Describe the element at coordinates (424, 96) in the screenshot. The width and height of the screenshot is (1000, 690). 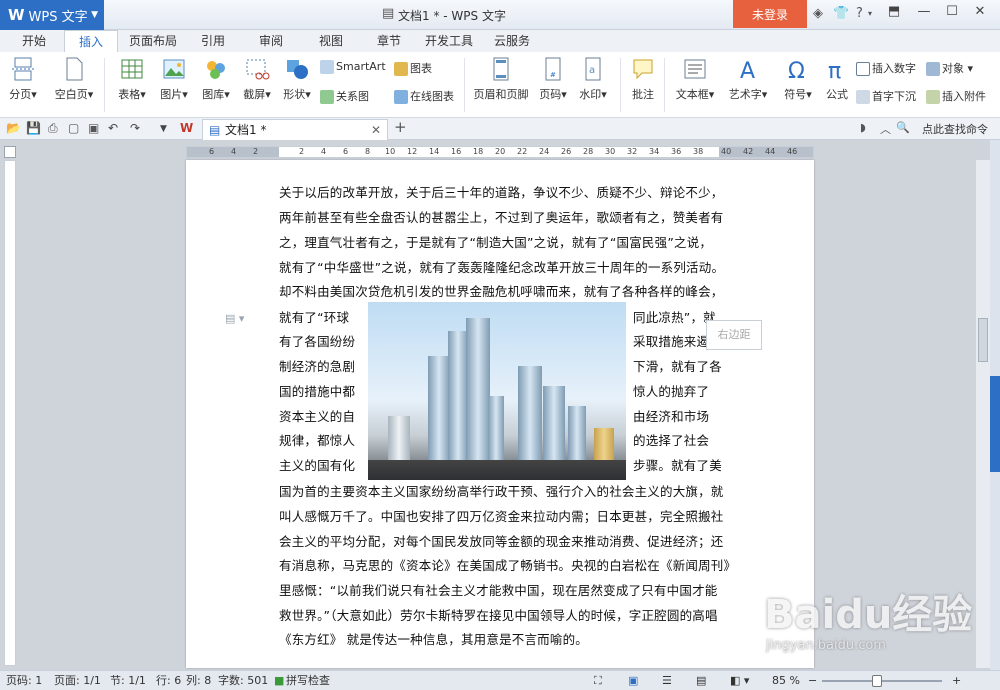
I see `online-chart-button: 在线图表` at that location.